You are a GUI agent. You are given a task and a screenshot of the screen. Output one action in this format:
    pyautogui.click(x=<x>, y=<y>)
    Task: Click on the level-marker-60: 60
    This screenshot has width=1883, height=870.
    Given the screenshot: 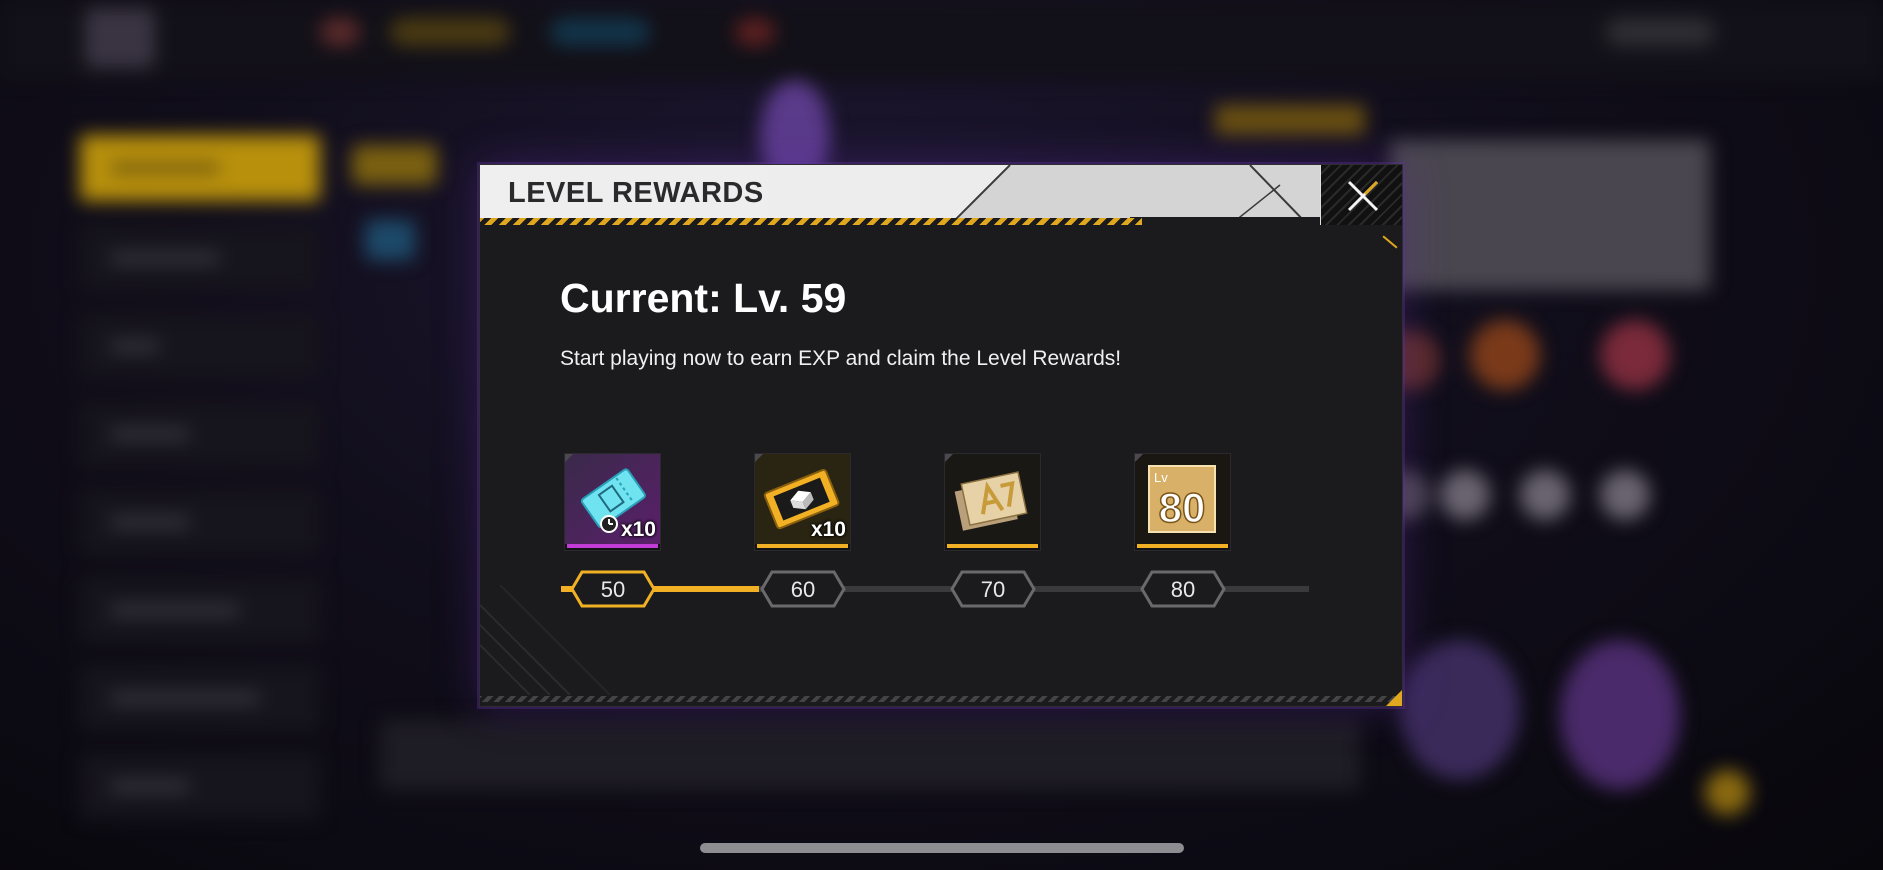 What is the action you would take?
    pyautogui.click(x=803, y=589)
    